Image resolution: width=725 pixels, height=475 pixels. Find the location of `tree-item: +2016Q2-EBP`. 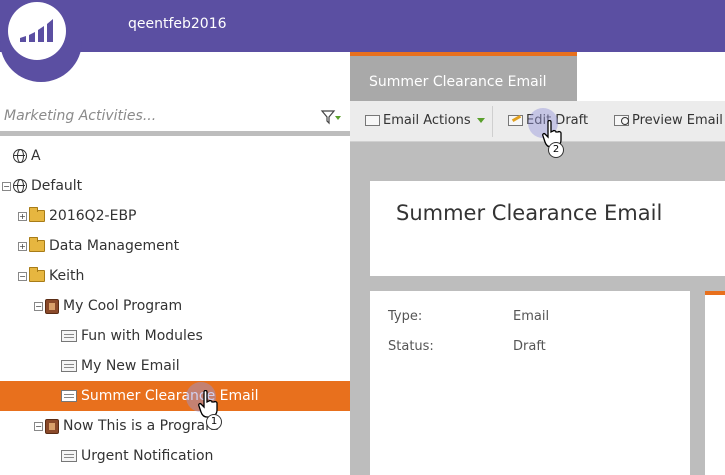

tree-item: +2016Q2-EBP is located at coordinates (175, 216).